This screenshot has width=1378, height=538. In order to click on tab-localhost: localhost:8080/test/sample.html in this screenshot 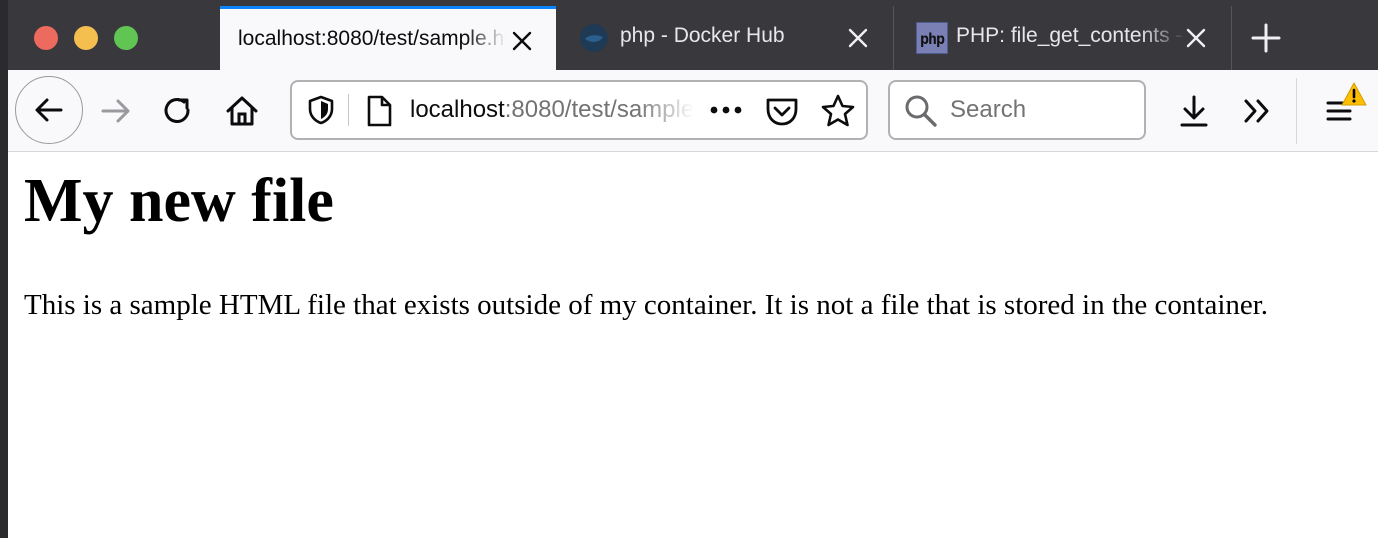, I will do `click(388, 38)`.